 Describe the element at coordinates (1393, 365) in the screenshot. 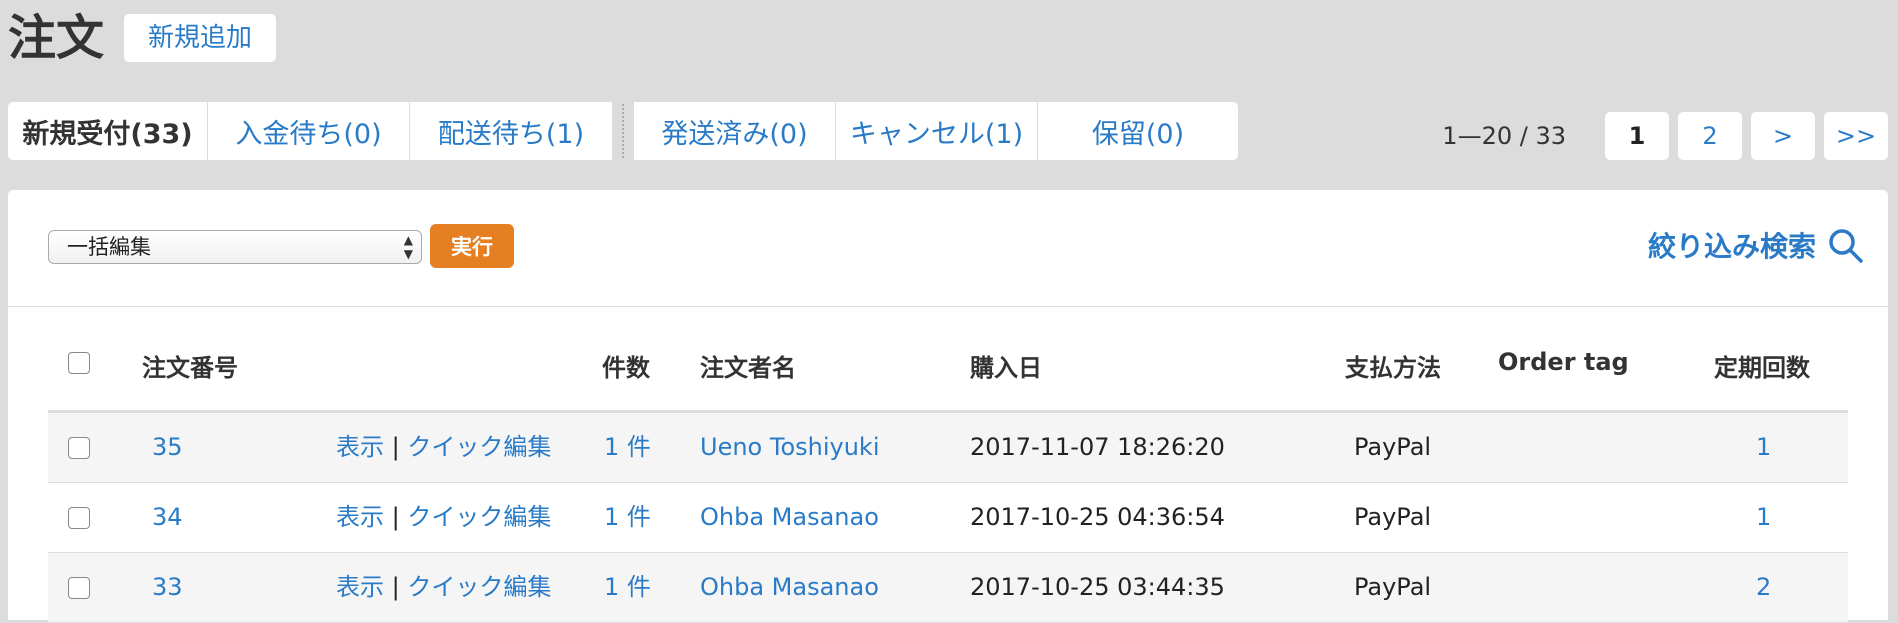

I see `column-payment-method: 支払方法` at that location.